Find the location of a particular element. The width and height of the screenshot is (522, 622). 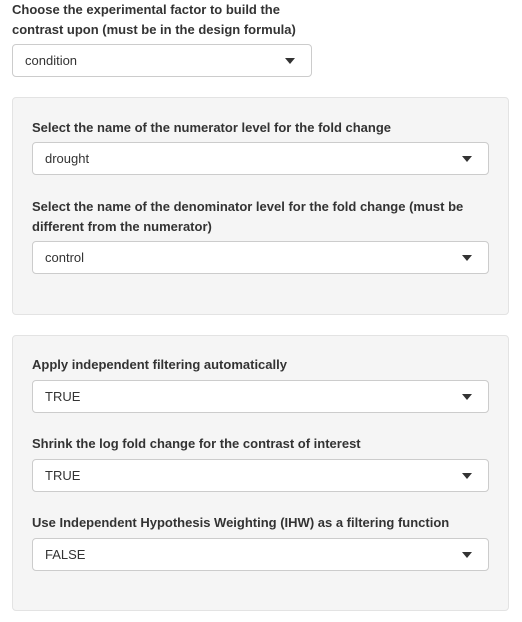

factor-select: condition is located at coordinates (162, 60).